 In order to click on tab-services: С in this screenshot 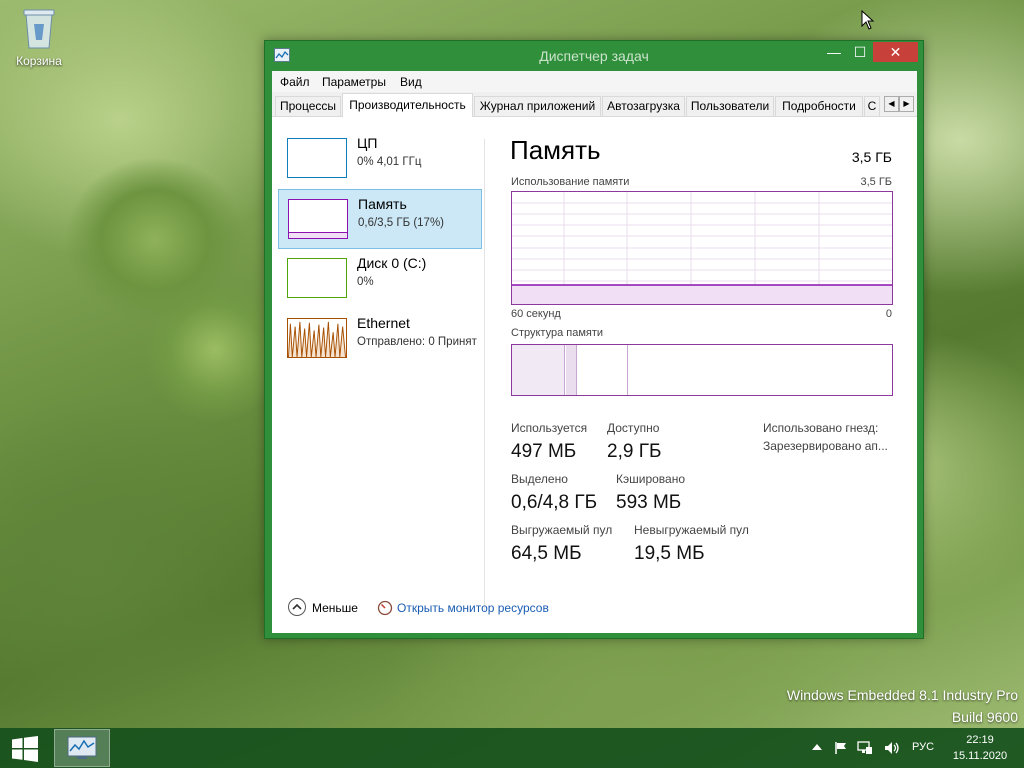, I will do `click(872, 106)`.